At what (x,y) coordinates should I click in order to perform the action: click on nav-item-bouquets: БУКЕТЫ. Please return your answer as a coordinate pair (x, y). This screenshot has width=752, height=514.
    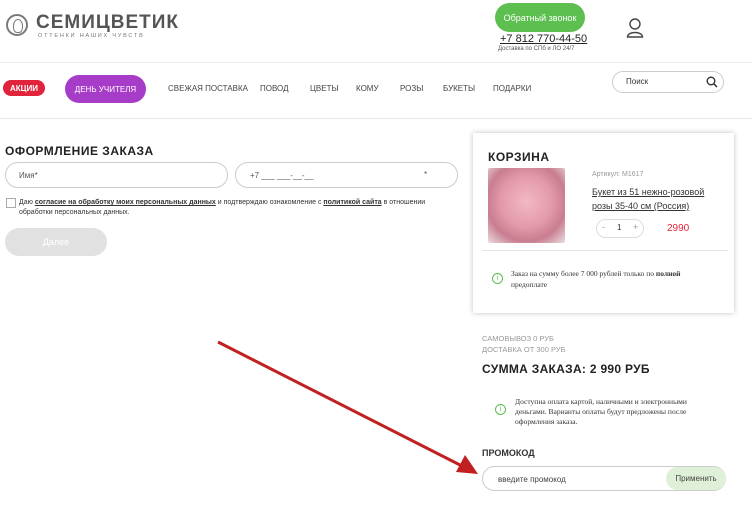
    Looking at the image, I should click on (459, 88).